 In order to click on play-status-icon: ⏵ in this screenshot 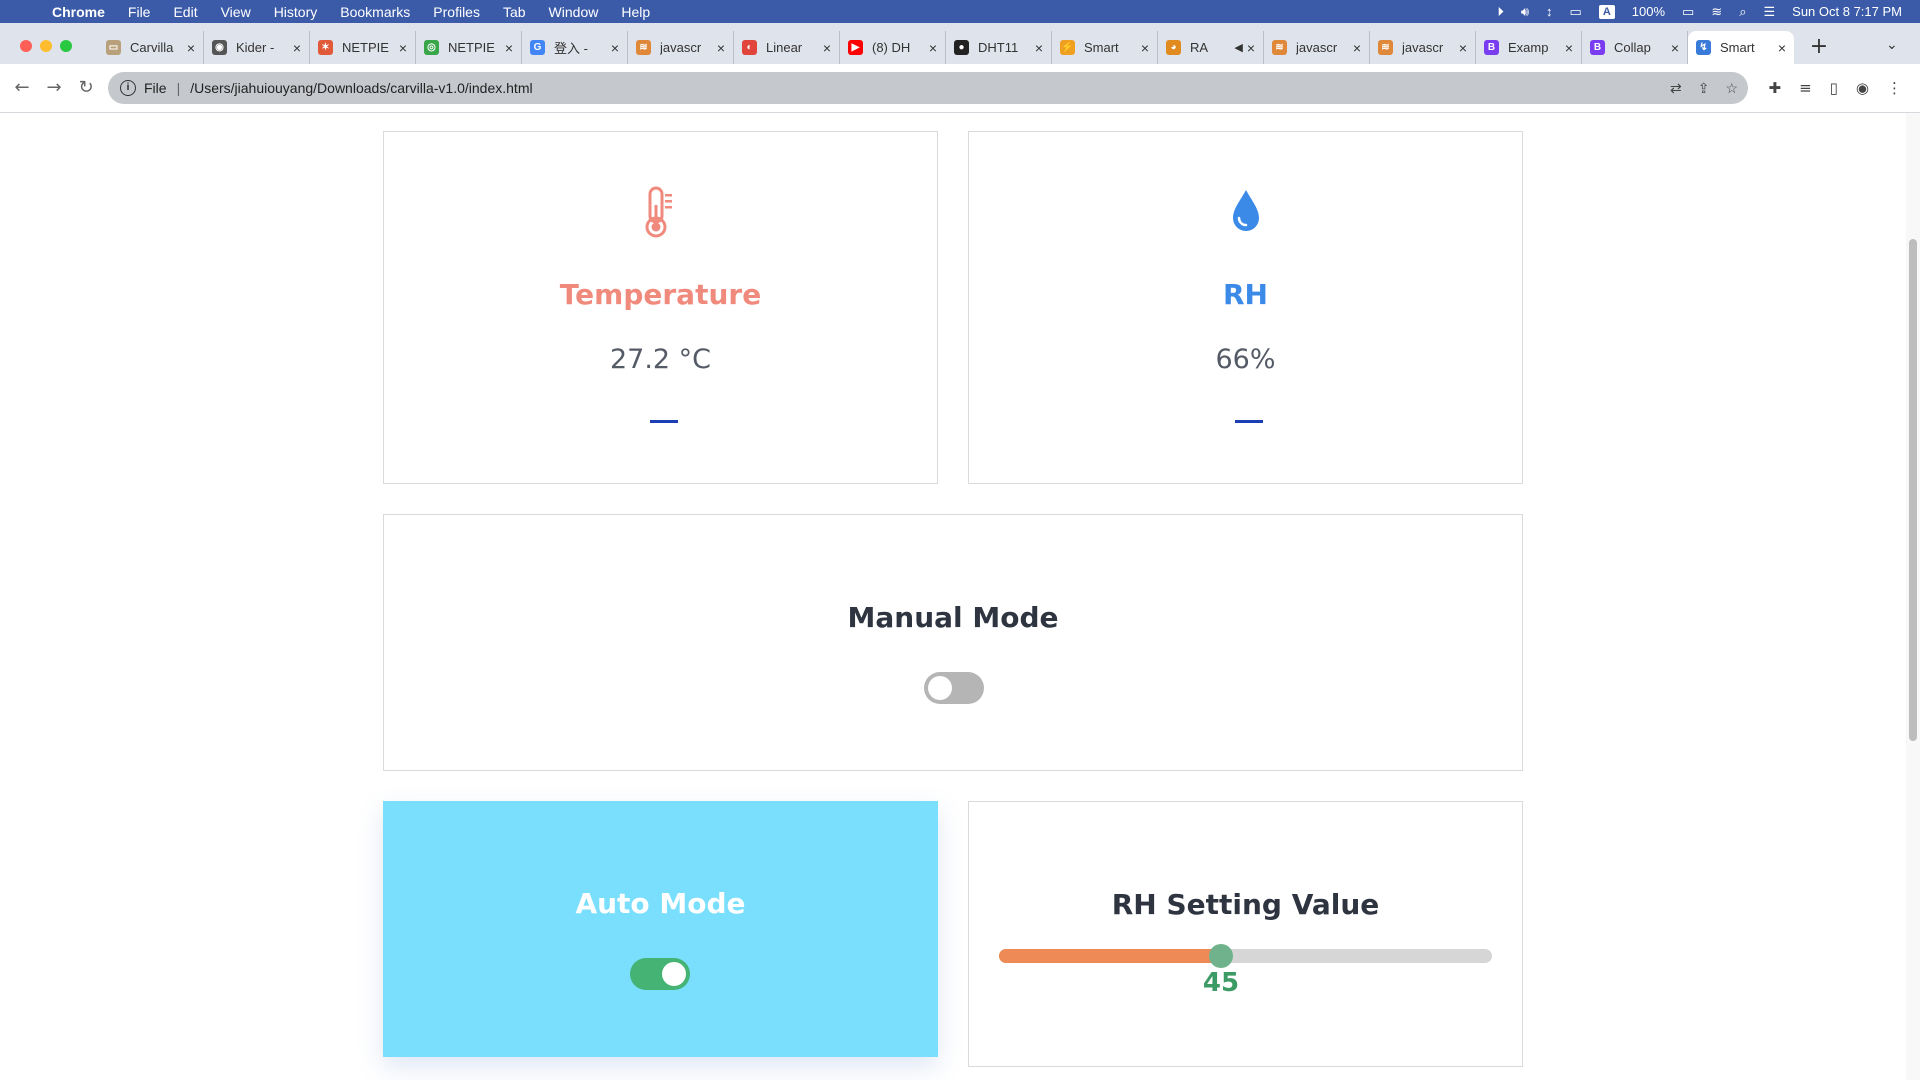, I will do `click(1500, 12)`.